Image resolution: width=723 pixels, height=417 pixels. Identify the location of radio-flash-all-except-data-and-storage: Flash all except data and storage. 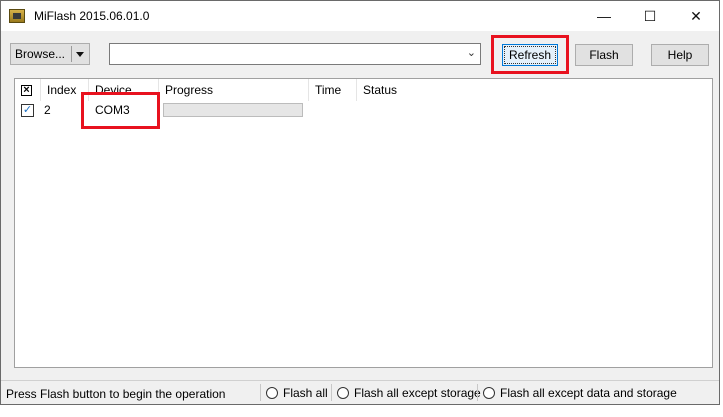
(577, 392).